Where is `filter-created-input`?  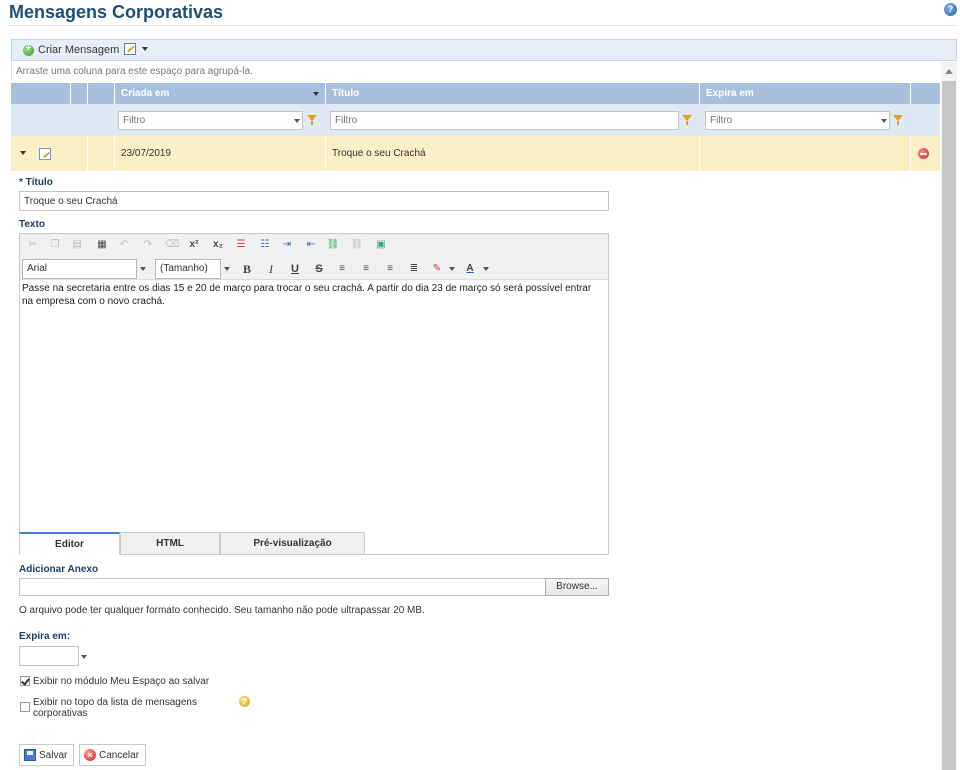 filter-created-input is located at coordinates (210, 120).